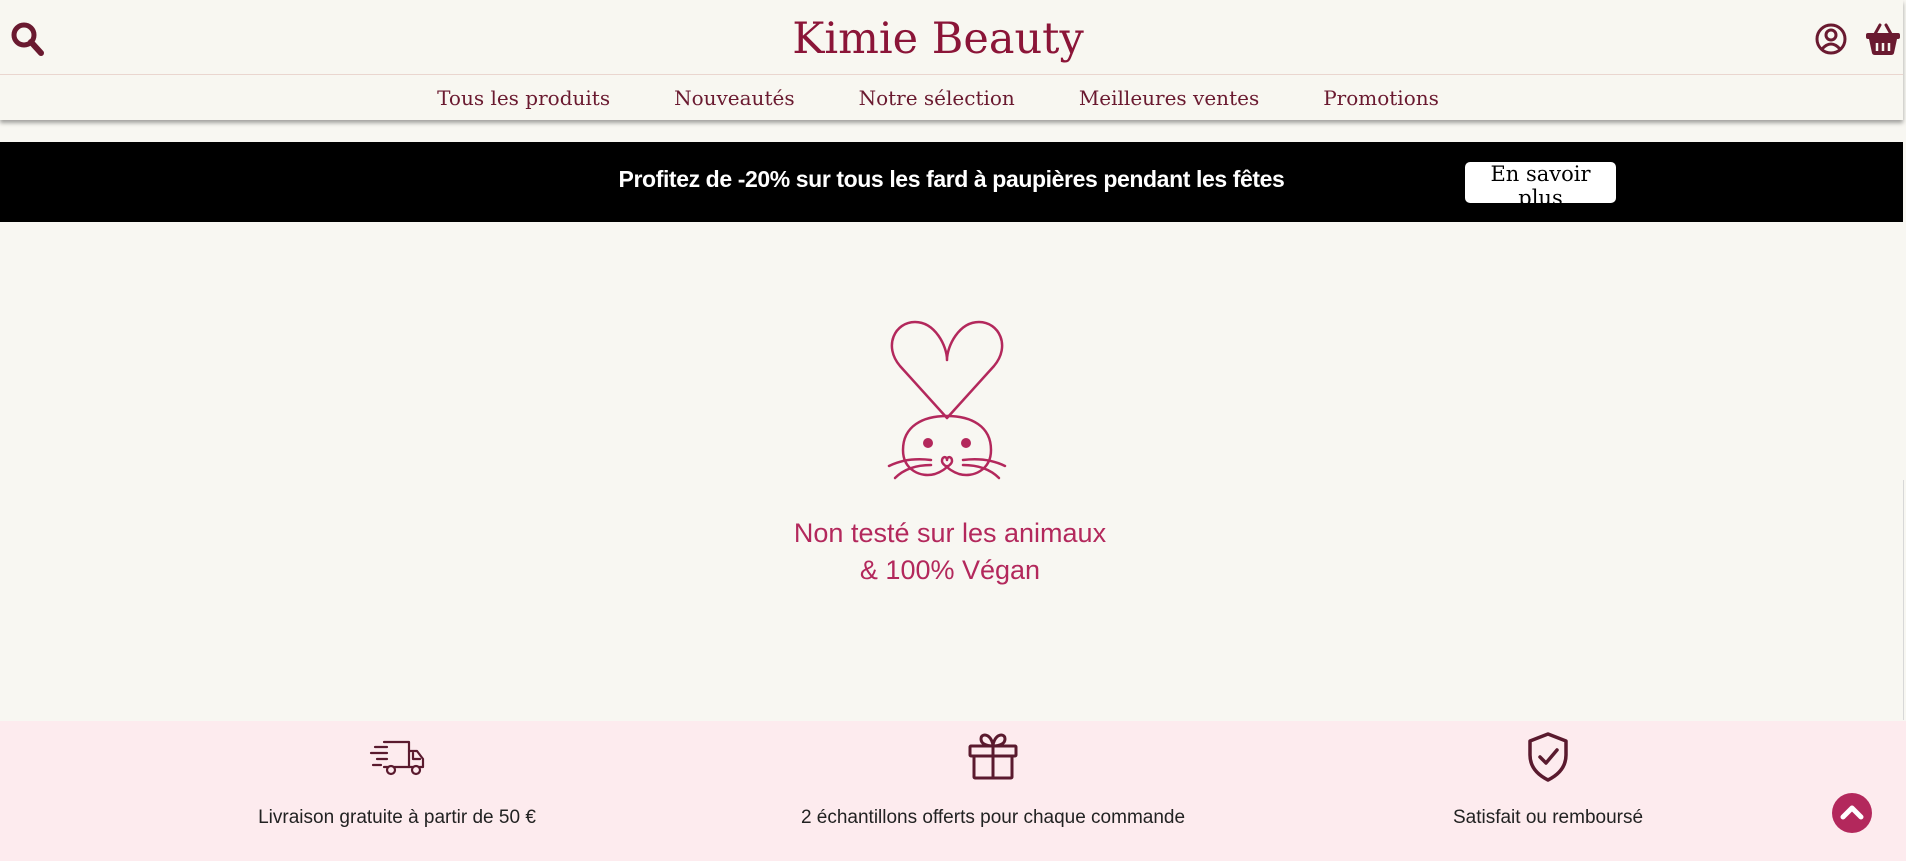  I want to click on benefit-free-delivery: Livraison gratuite à partir de 50 €, so click(397, 780).